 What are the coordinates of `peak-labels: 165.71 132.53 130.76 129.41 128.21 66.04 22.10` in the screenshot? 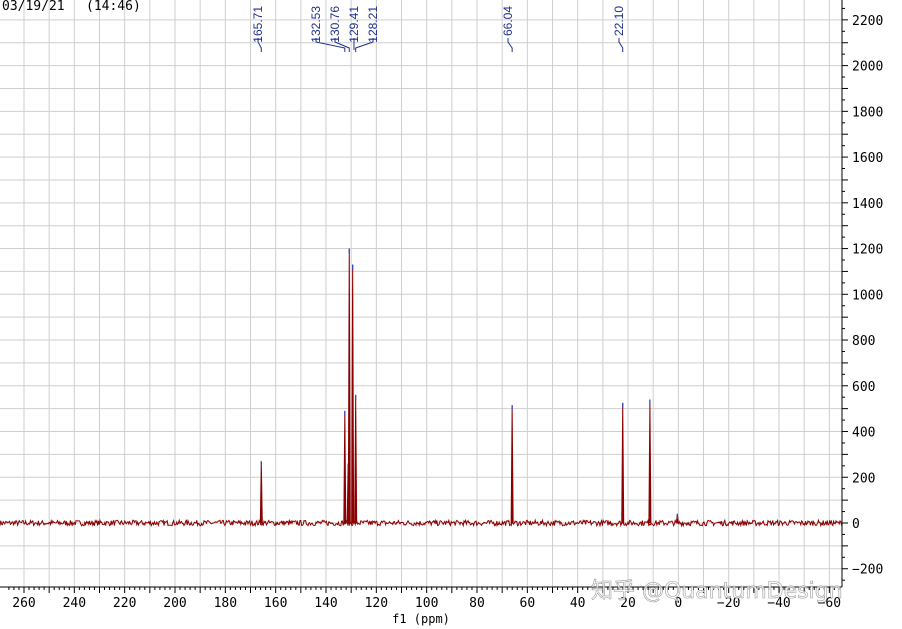 It's located at (438, 29).